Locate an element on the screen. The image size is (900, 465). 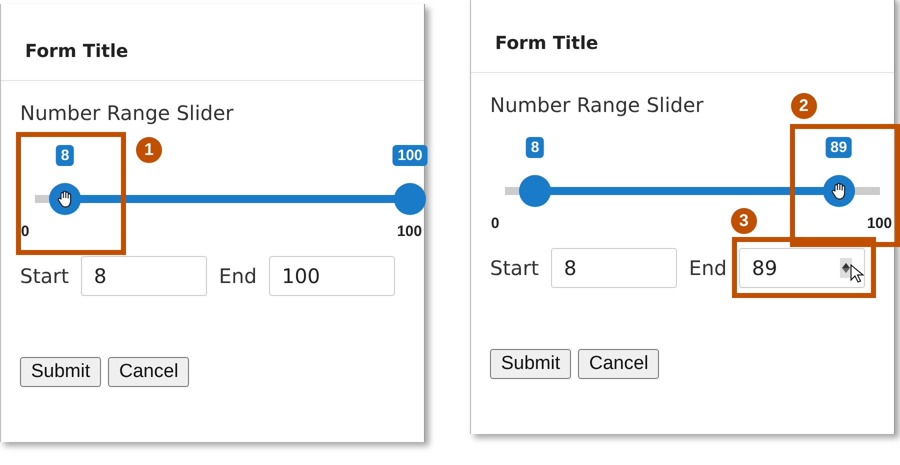
value-badge: 89 is located at coordinates (838, 147).